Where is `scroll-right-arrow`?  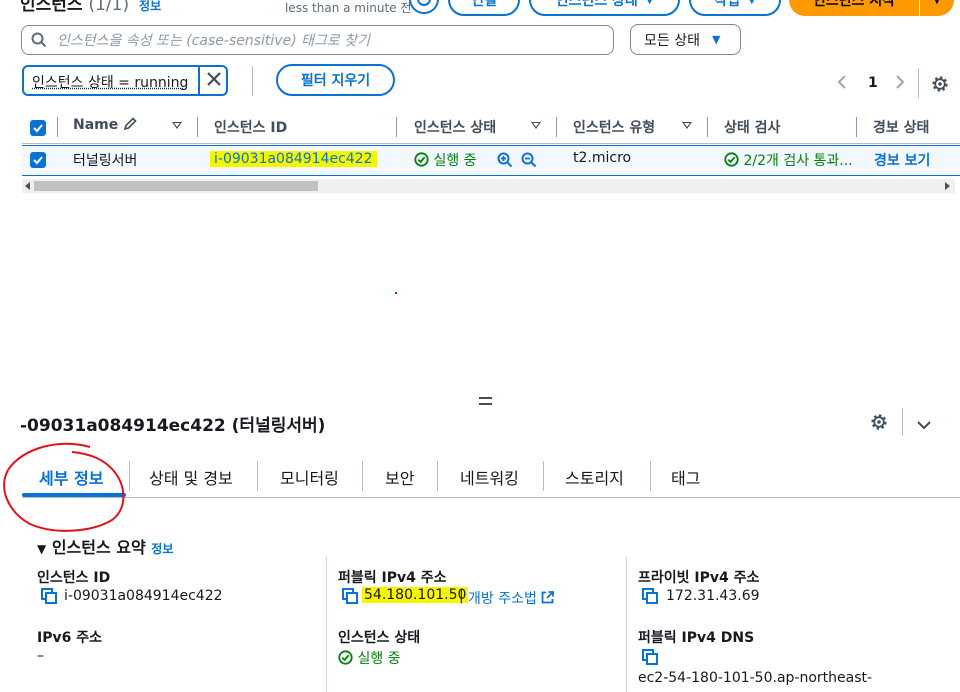 scroll-right-arrow is located at coordinates (947, 186).